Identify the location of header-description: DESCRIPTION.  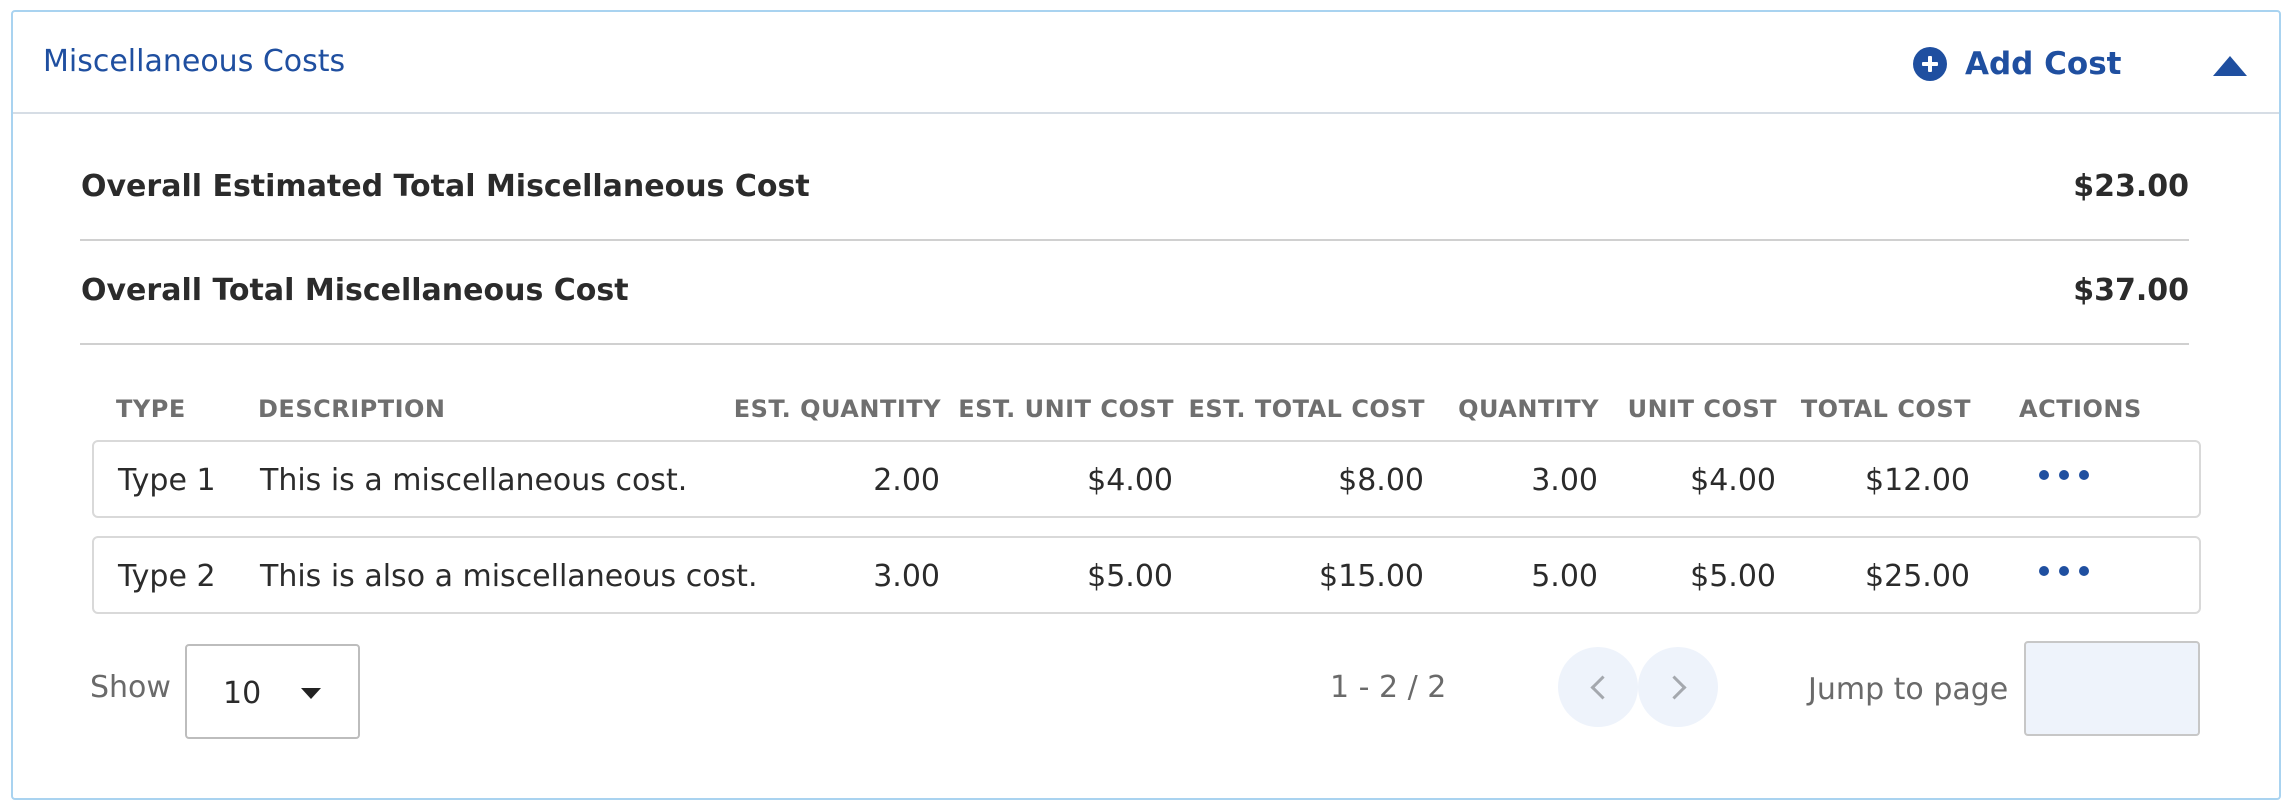
(352, 409).